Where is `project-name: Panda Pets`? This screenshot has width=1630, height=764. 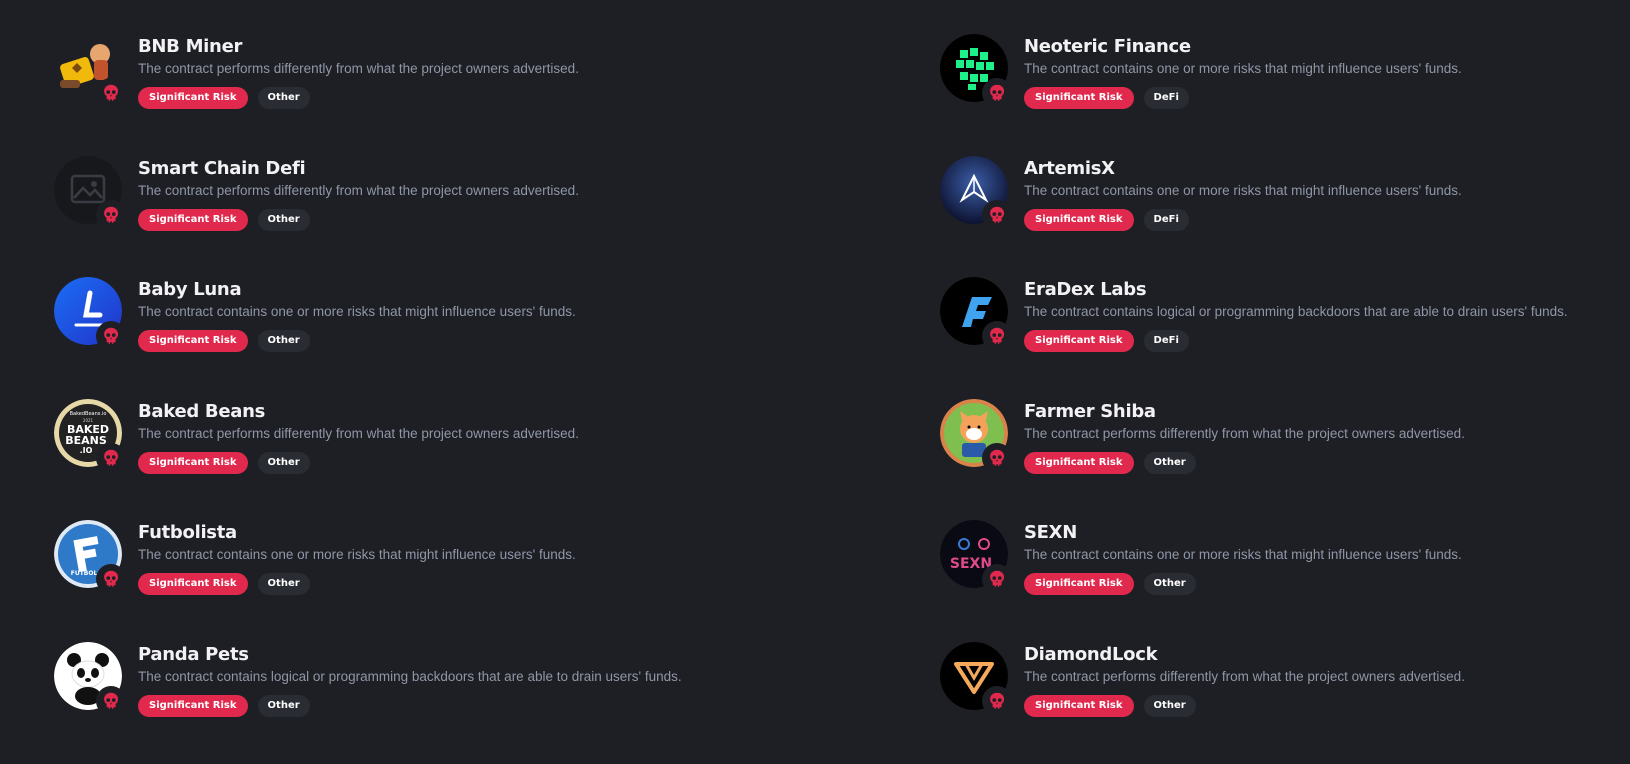 project-name: Panda Pets is located at coordinates (410, 655).